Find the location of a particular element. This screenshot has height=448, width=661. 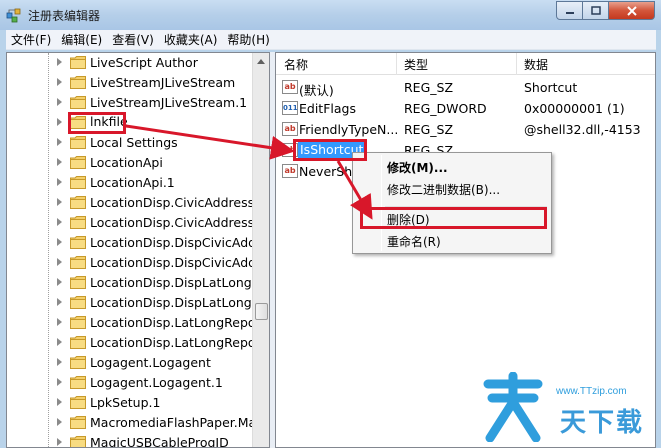

arrow-to-isshortcut is located at coordinates (210, 142).